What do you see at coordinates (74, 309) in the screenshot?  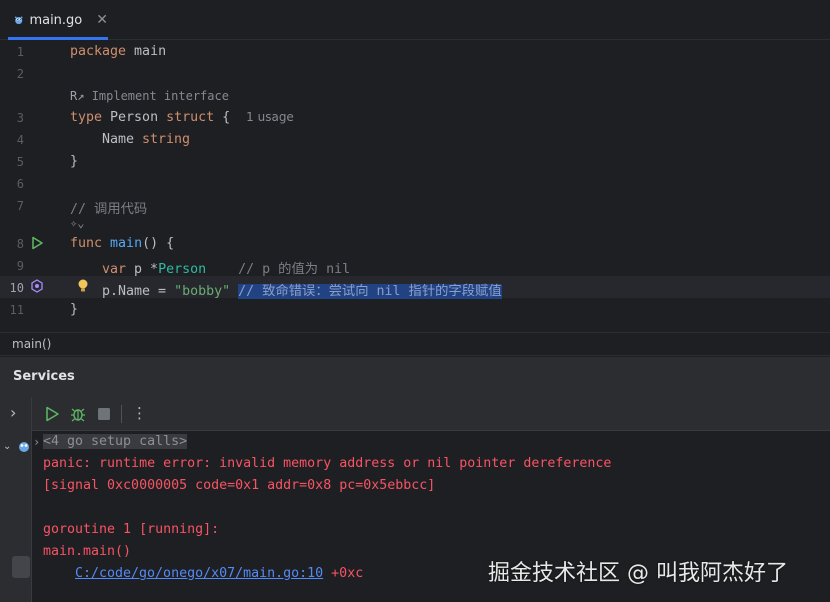 I see `code-line-11: }` at bounding box center [74, 309].